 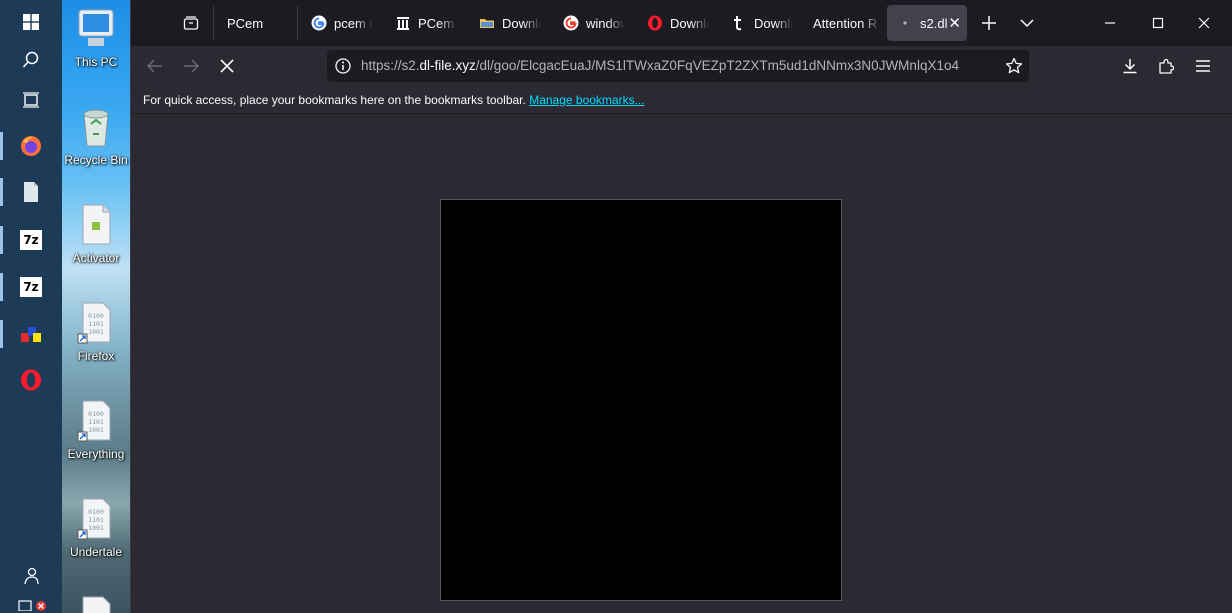 I want to click on maximize-icon, so click(x=1158, y=23).